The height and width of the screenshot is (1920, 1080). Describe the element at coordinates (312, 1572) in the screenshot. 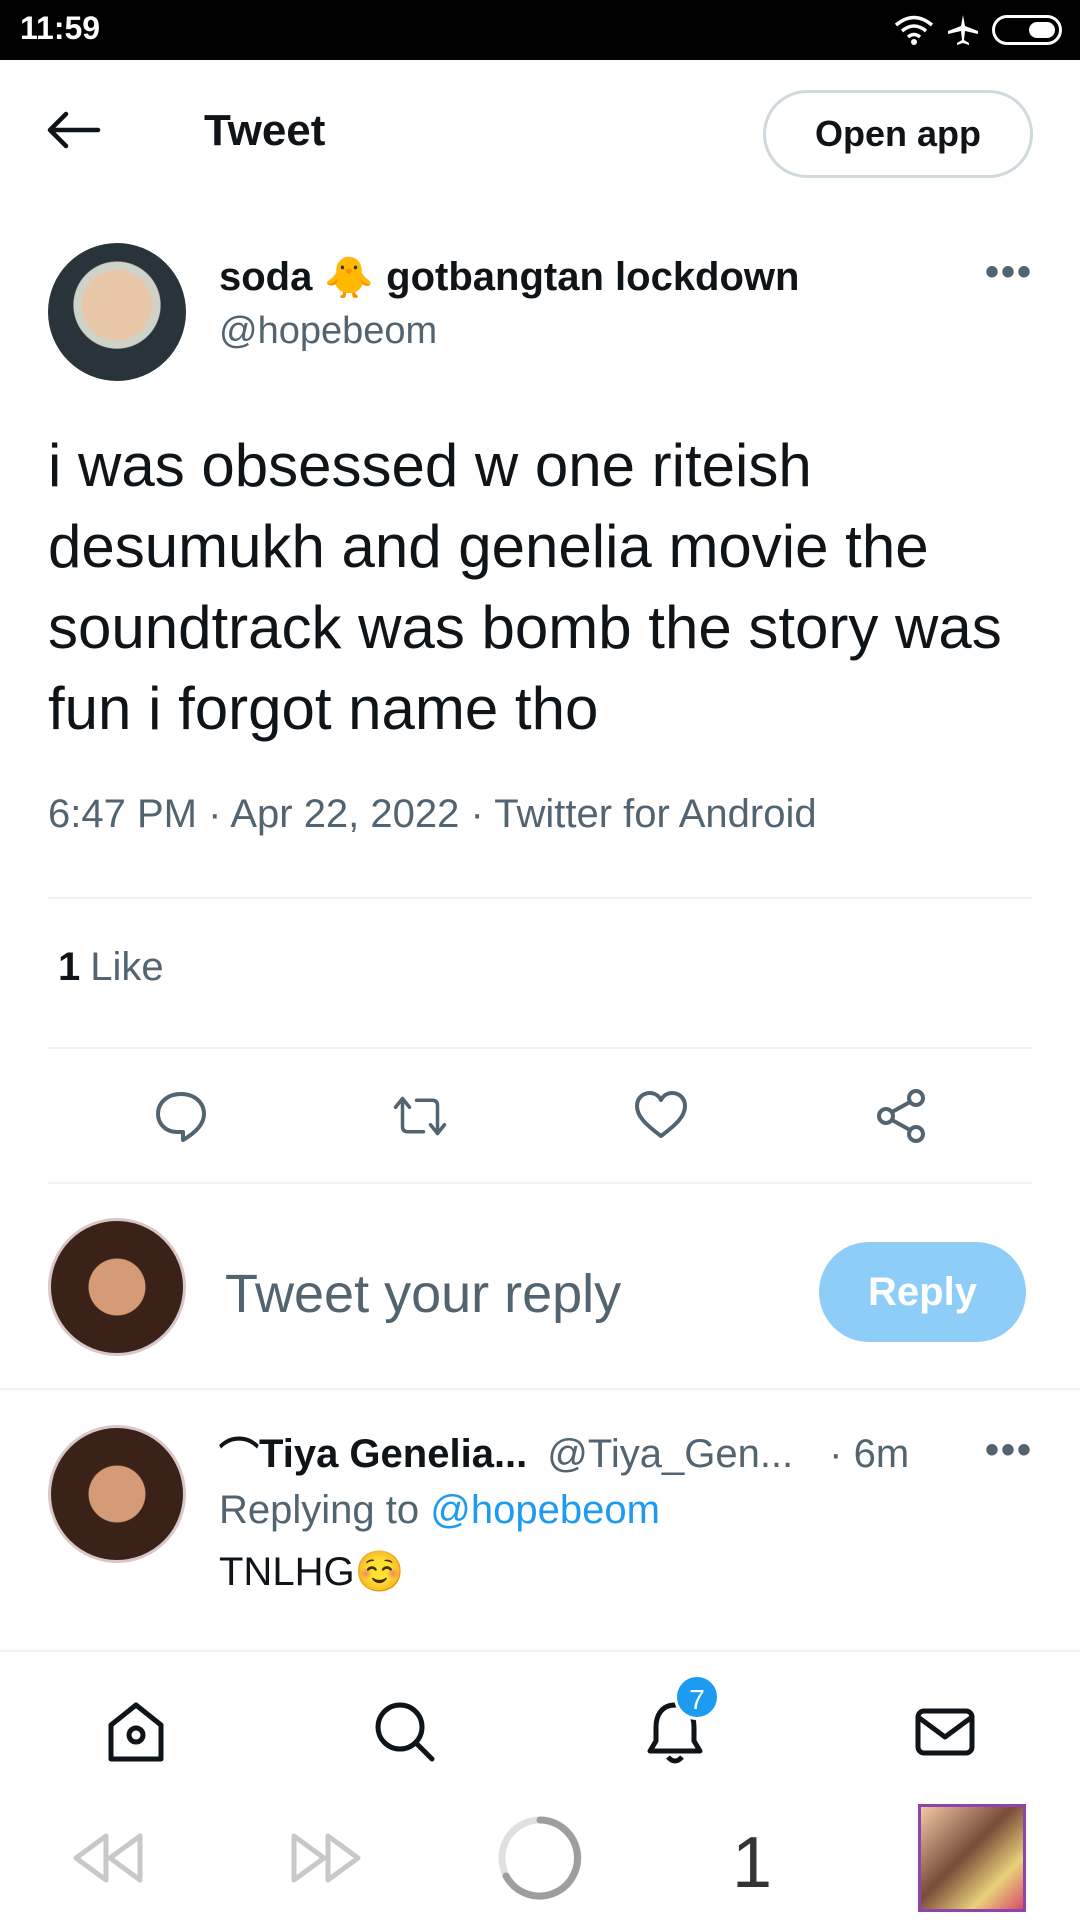

I see `reply-text: TNLHG☺️` at that location.